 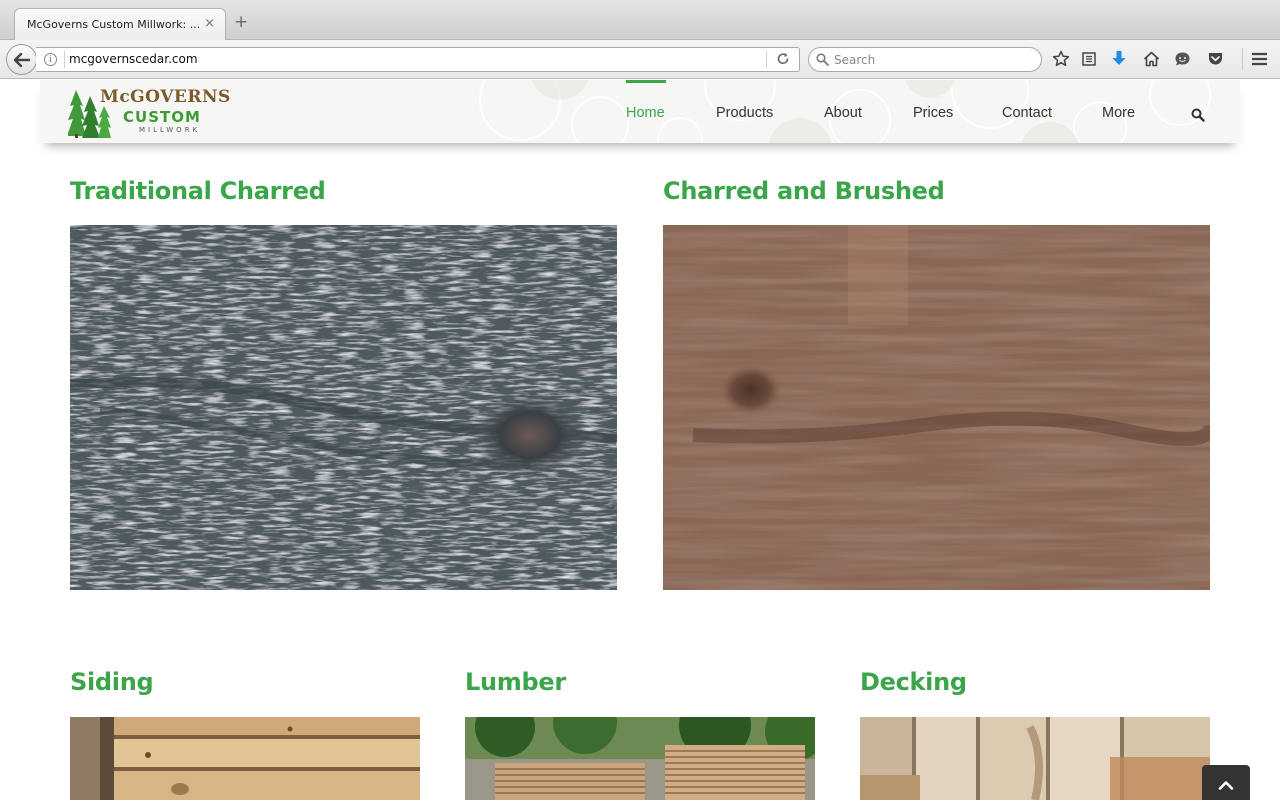 I want to click on nav-prices: Prices, so click(x=933, y=113).